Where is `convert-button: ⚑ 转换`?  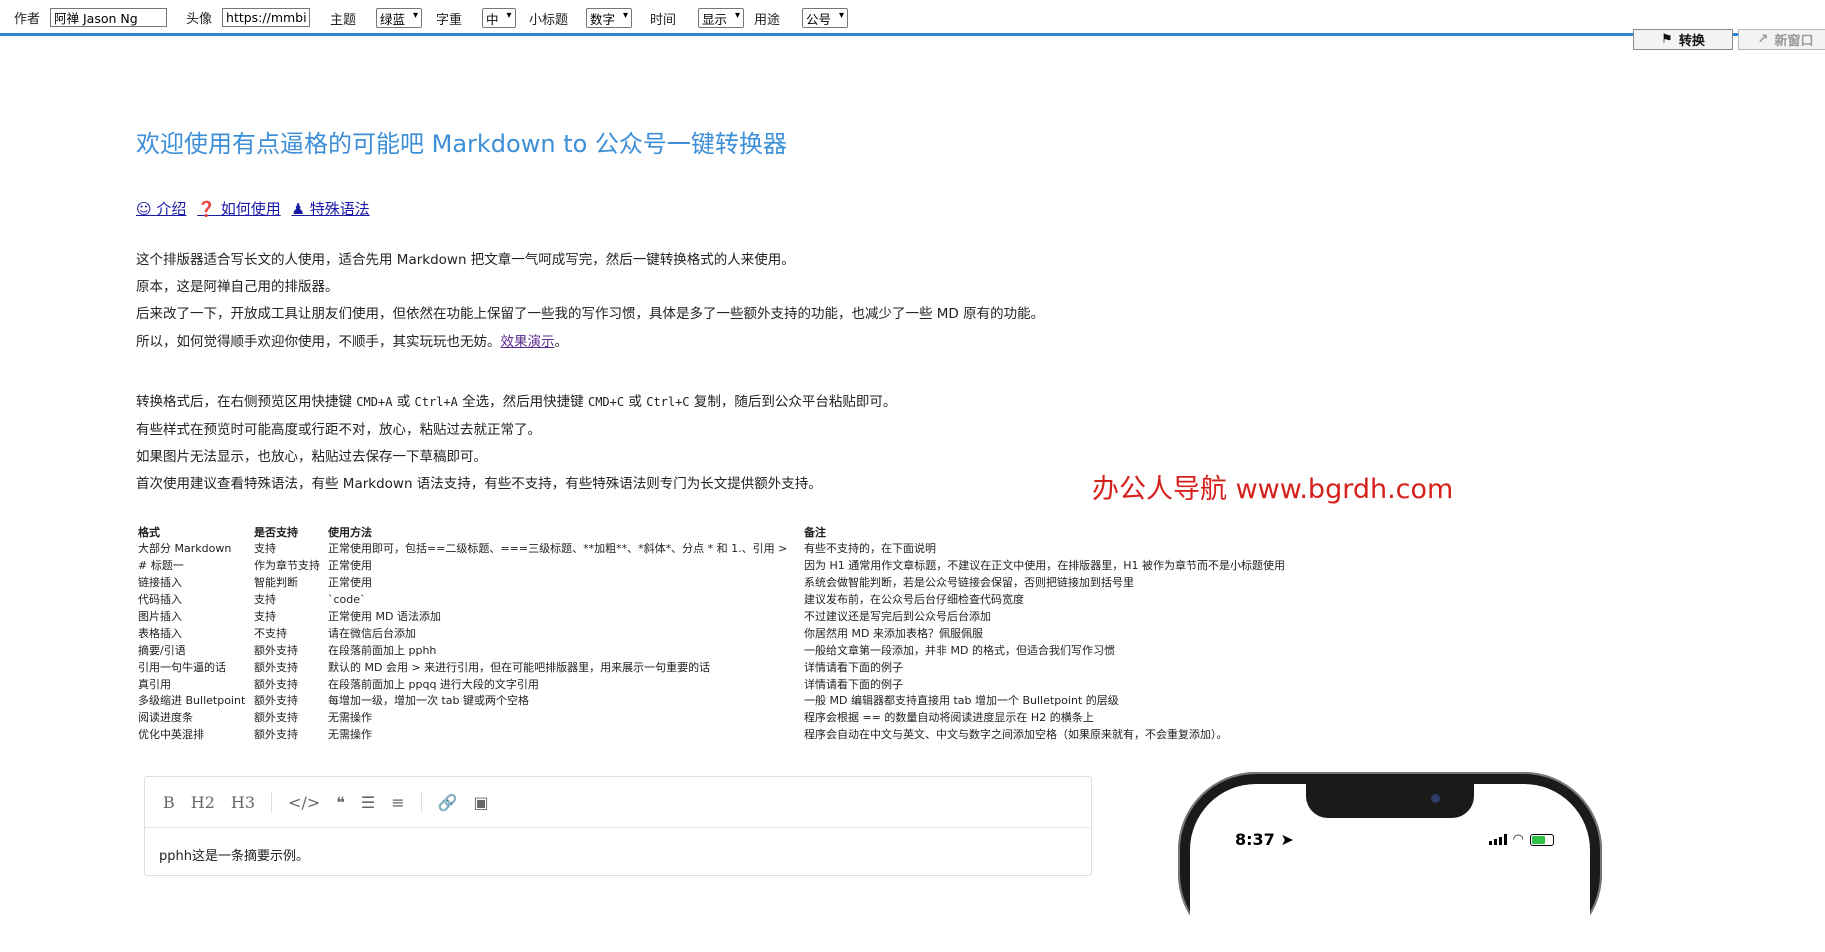 convert-button: ⚑ 转换 is located at coordinates (1683, 39).